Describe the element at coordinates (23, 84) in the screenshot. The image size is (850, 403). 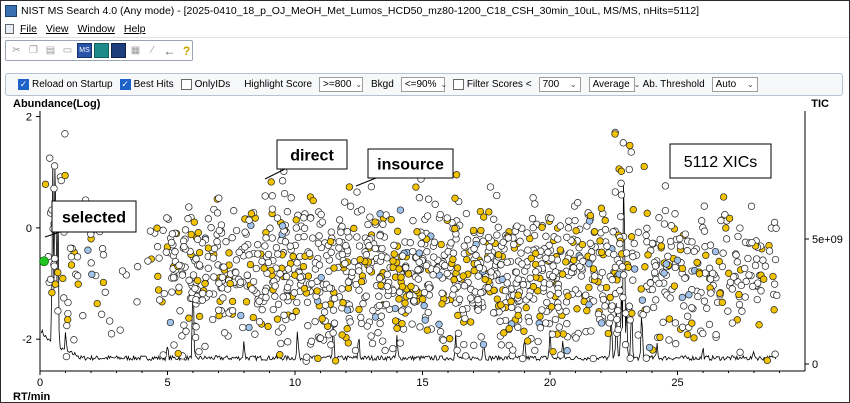
I see `reload-on-startup-checkbox` at that location.